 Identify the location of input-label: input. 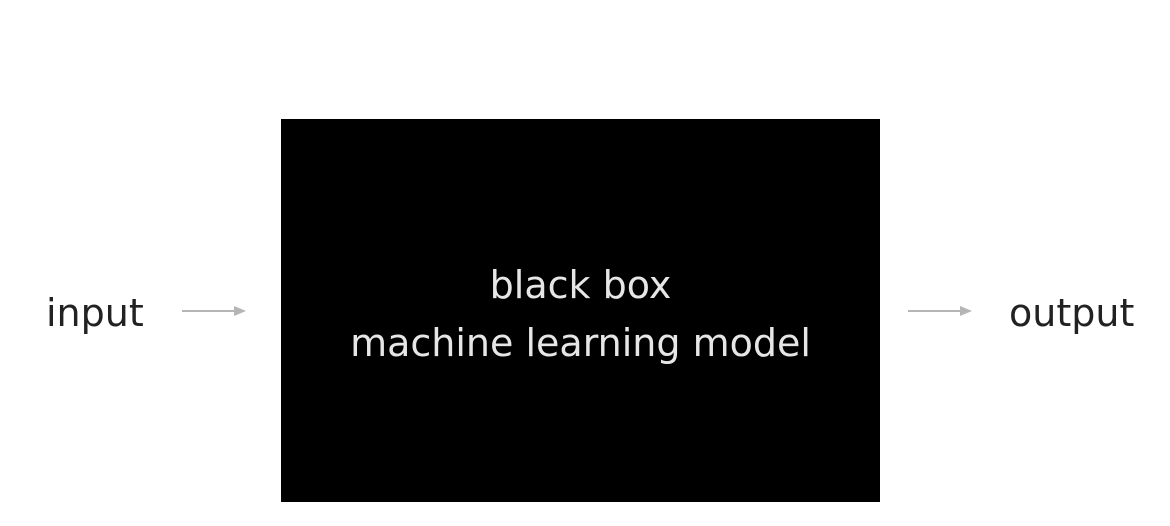
(95, 313).